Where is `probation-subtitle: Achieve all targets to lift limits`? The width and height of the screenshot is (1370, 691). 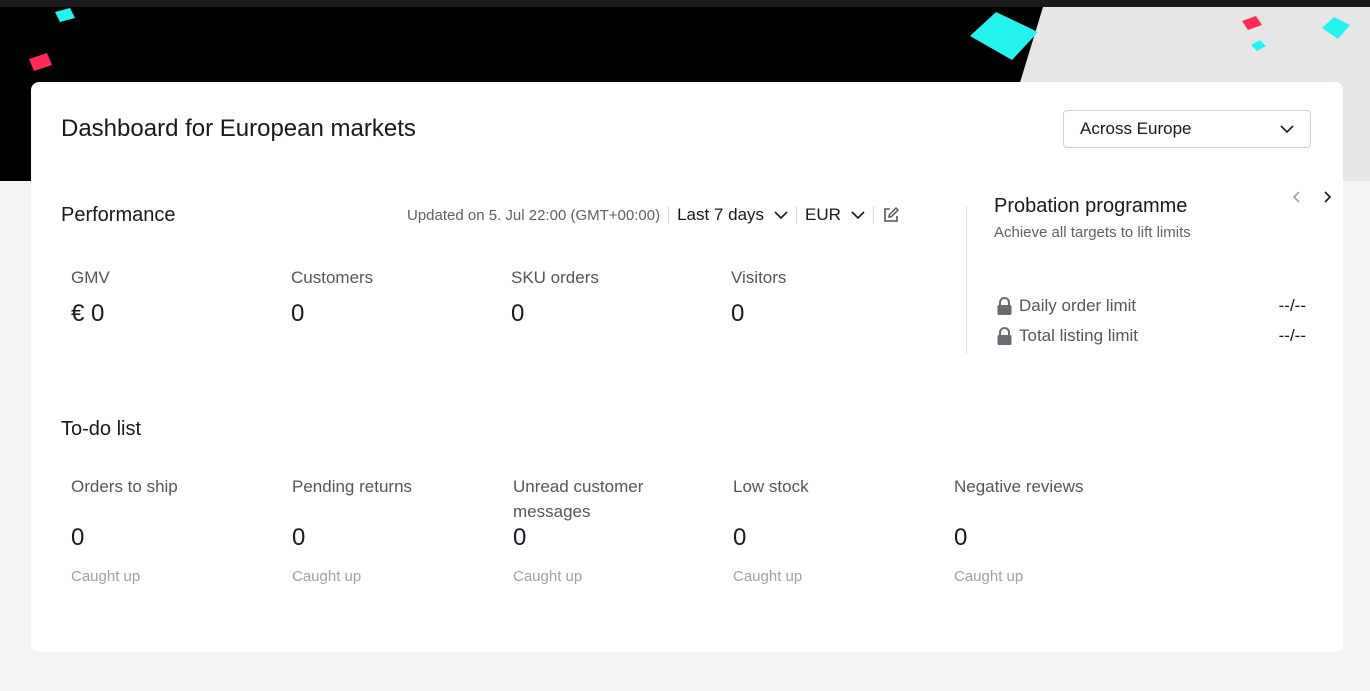
probation-subtitle: Achieve all targets to lift limits is located at coordinates (1092, 232).